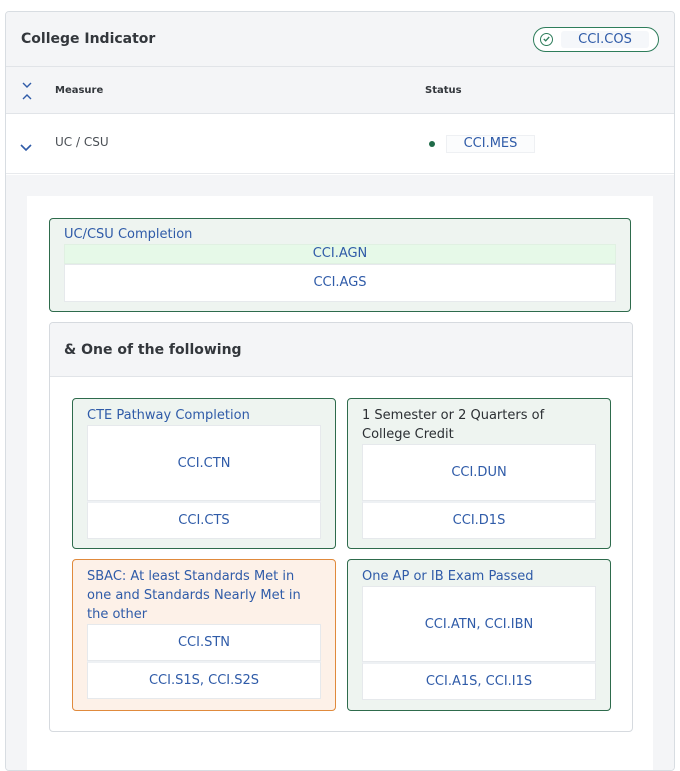 Image resolution: width=680 pixels, height=771 pixels. I want to click on column-header-status: Status, so click(443, 90).